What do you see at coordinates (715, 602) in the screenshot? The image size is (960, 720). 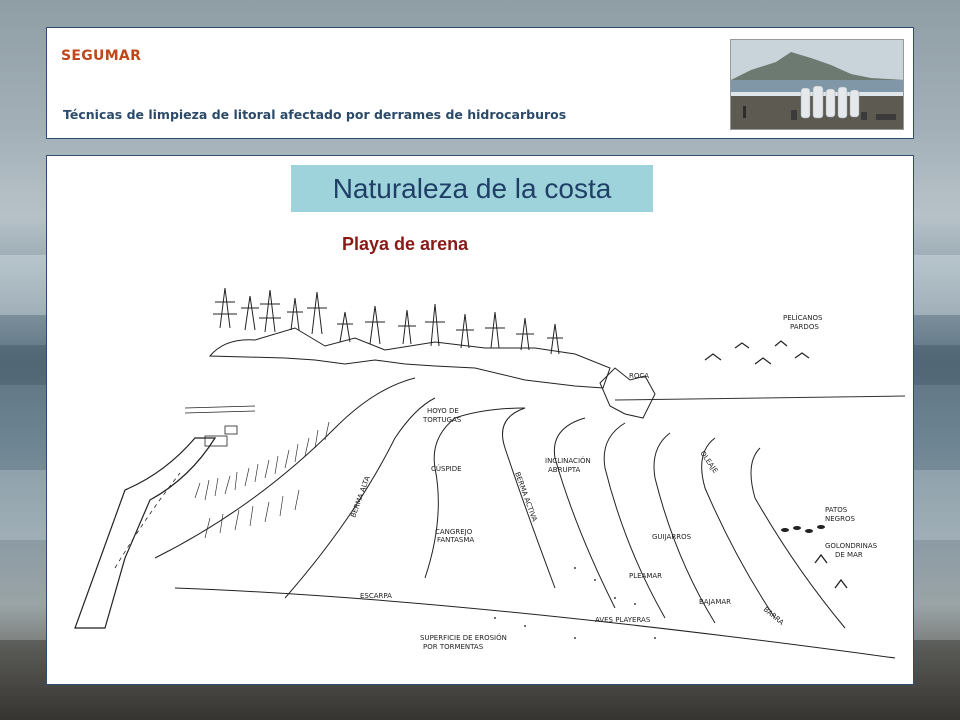 I see `label-bajamar: BAJAMAR` at bounding box center [715, 602].